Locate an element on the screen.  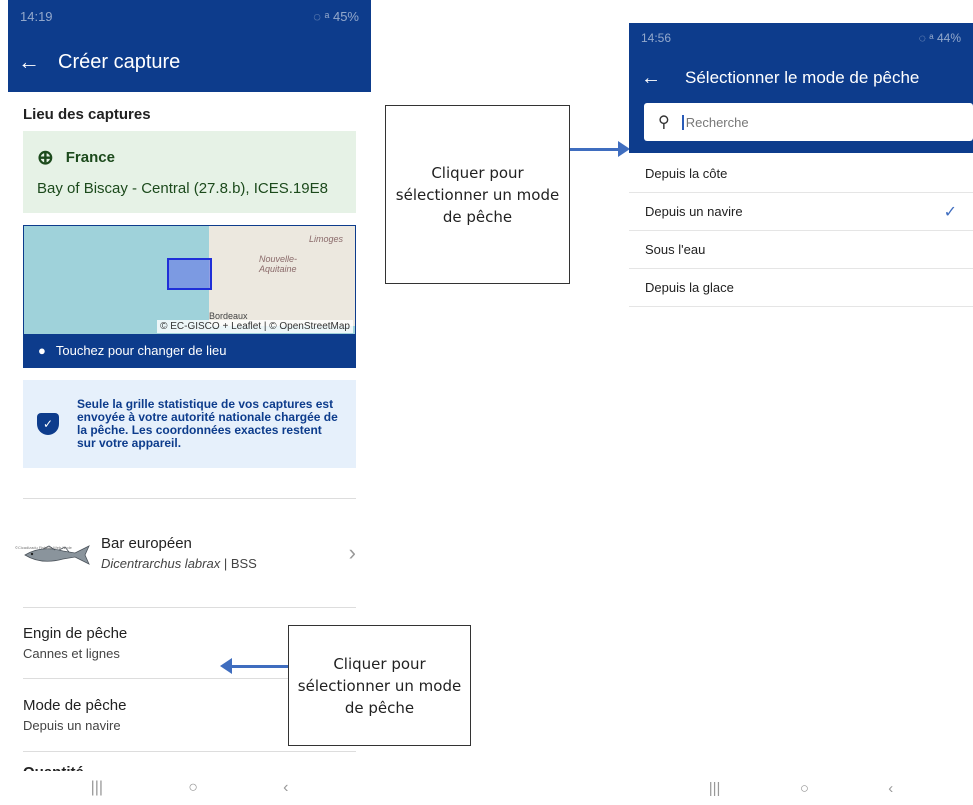
search-icon: ⚲ is located at coordinates (664, 122).